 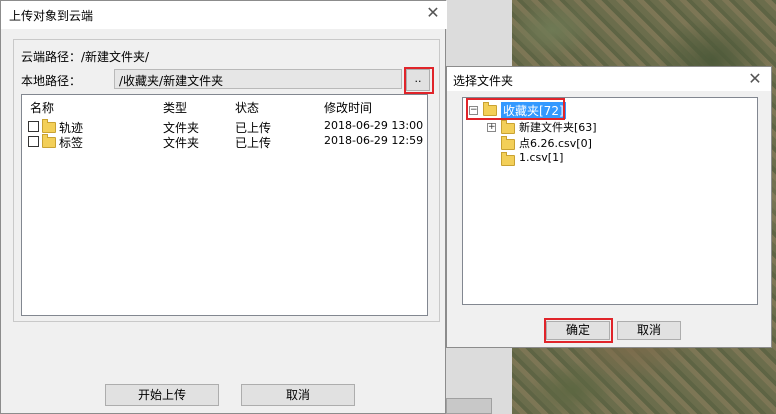 I want to click on column-header-name: 名称, so click(x=42, y=107).